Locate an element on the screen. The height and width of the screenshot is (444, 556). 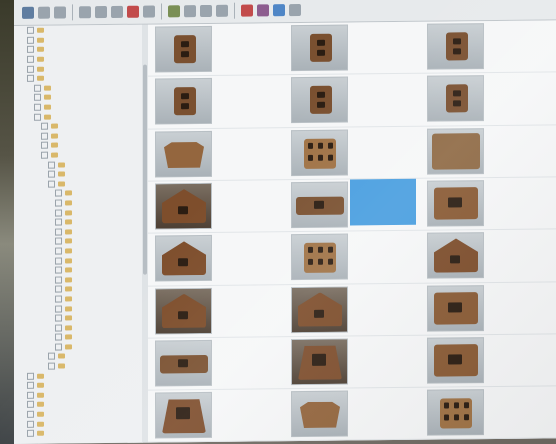
view-icon is located at coordinates (174, 10).